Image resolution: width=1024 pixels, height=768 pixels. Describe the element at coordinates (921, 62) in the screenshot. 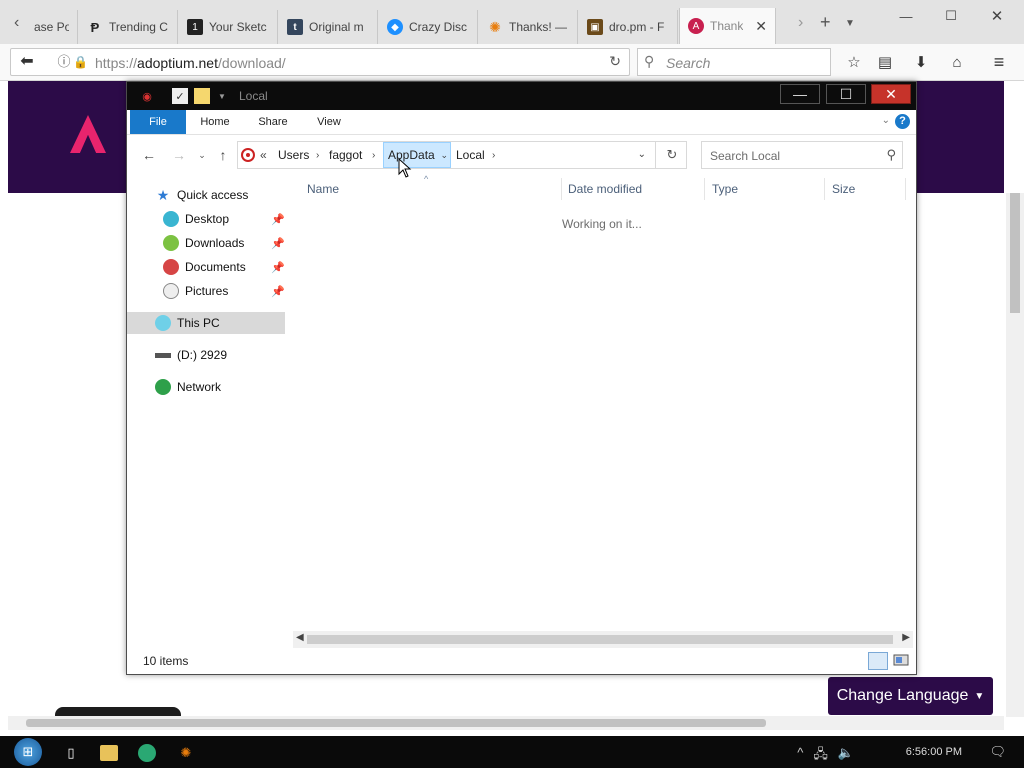

I see `download-arrow-icon: ⬇` at that location.